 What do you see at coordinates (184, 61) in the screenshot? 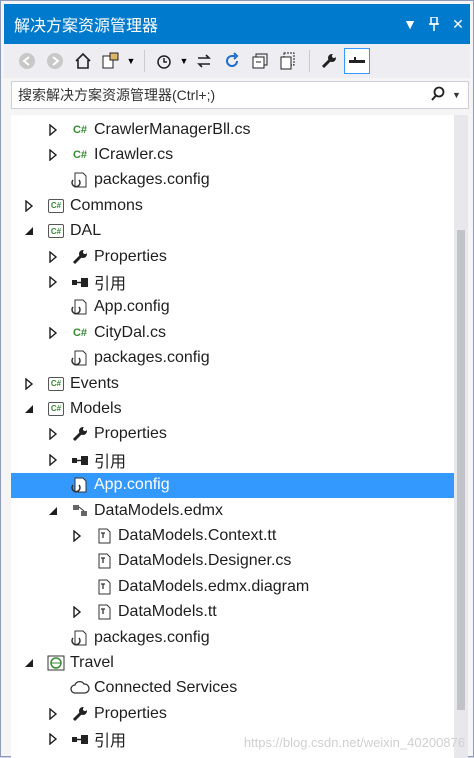
I see `filter-dropdown-icon: ▼` at bounding box center [184, 61].